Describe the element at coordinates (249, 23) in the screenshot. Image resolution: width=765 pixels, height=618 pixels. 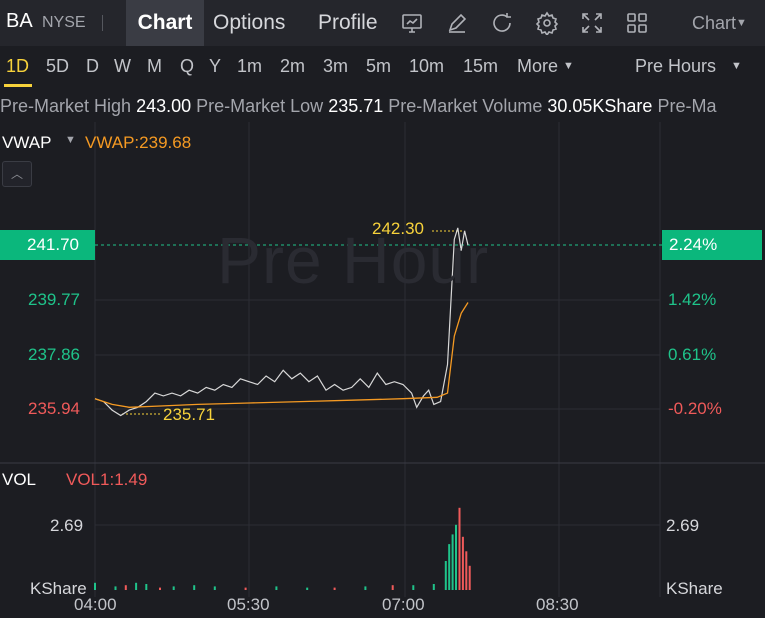
I see `tab-options: Options` at that location.